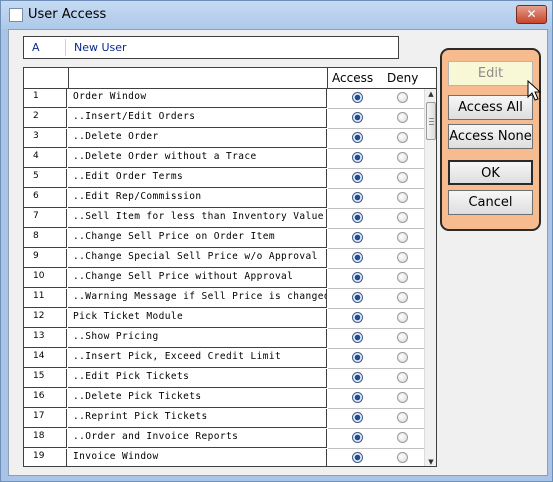  What do you see at coordinates (490, 73) in the screenshot?
I see `edit-button: Edit` at bounding box center [490, 73].